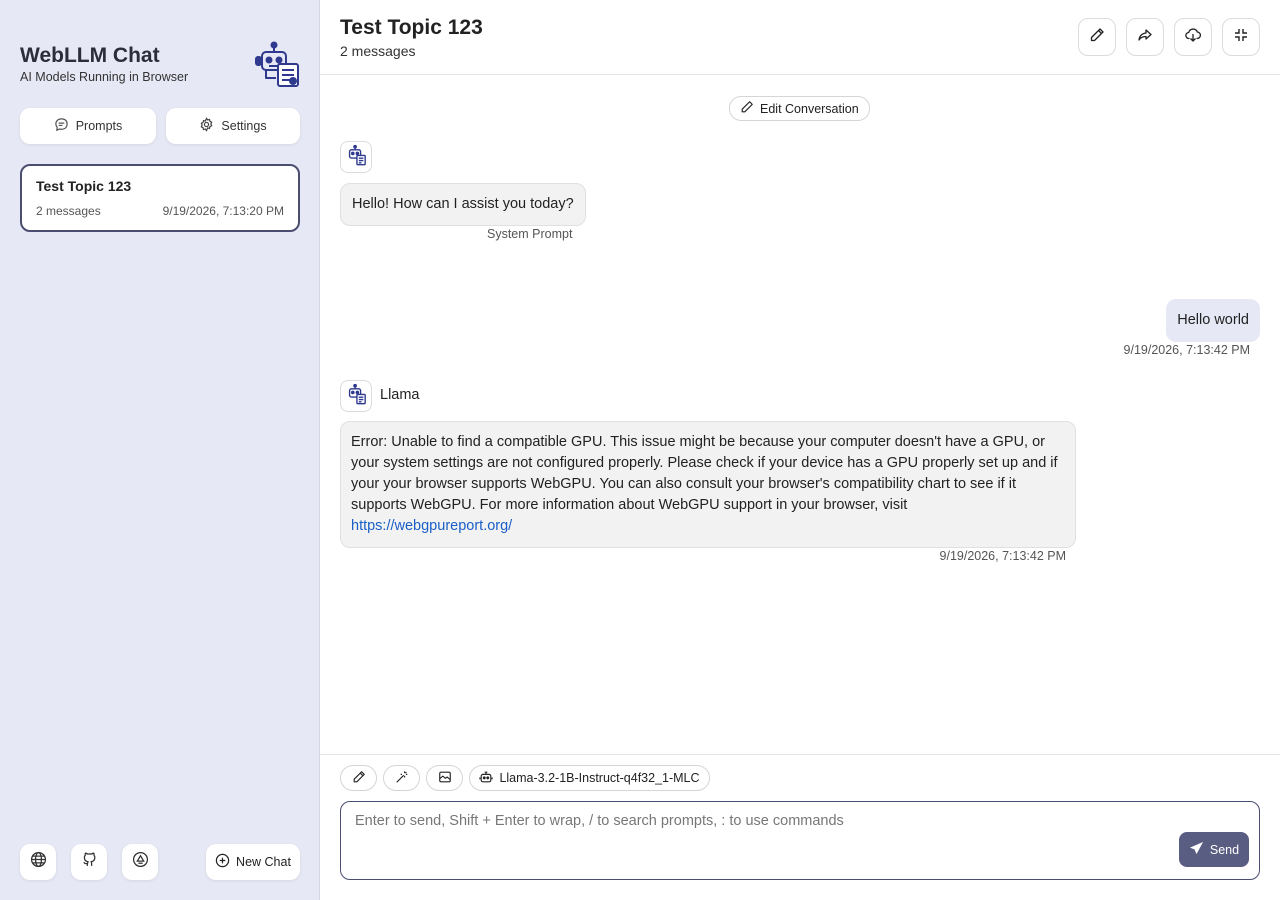  Describe the element at coordinates (84, 186) in the screenshot. I see `chat-item-title: Test Topic 123` at that location.